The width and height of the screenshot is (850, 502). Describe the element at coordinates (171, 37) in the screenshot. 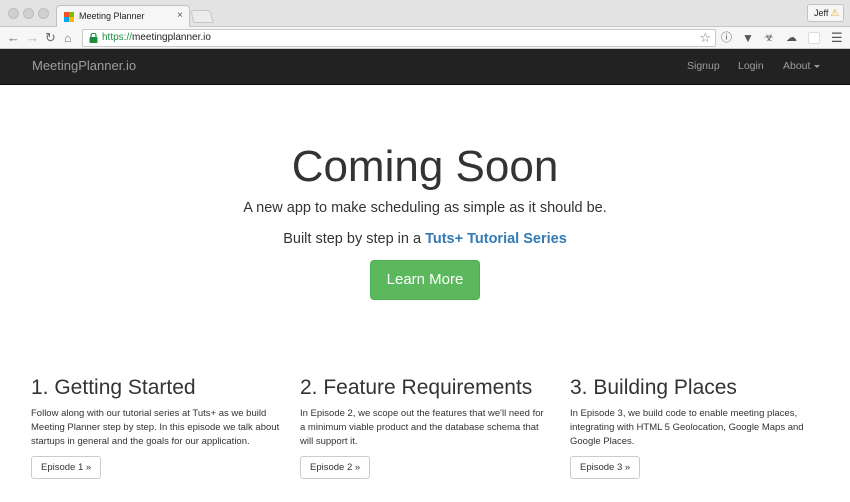

I see `url-host: meetingplanner.io` at that location.